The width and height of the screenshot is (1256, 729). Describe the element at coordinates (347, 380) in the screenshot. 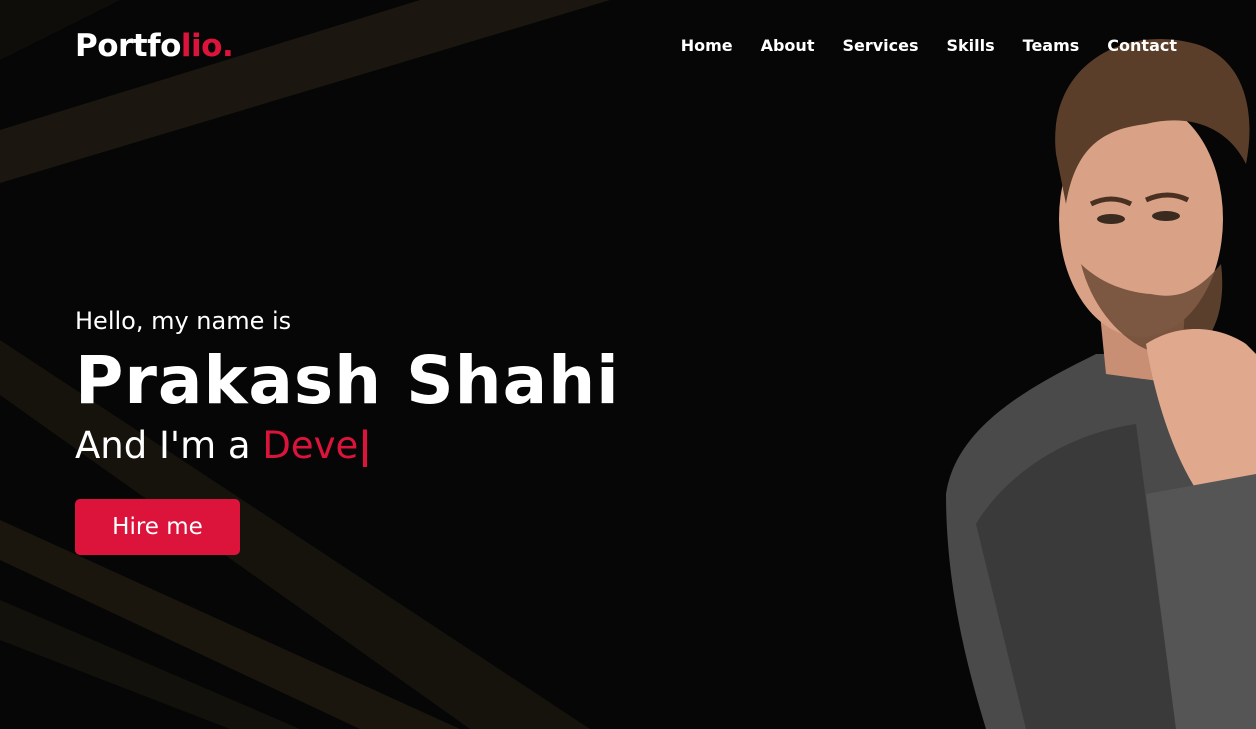

I see `hero-name: Prakash Shahi` at that location.